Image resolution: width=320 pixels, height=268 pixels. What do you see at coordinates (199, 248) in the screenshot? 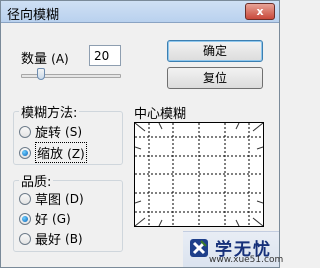
I see `watermark-logo-icon` at bounding box center [199, 248].